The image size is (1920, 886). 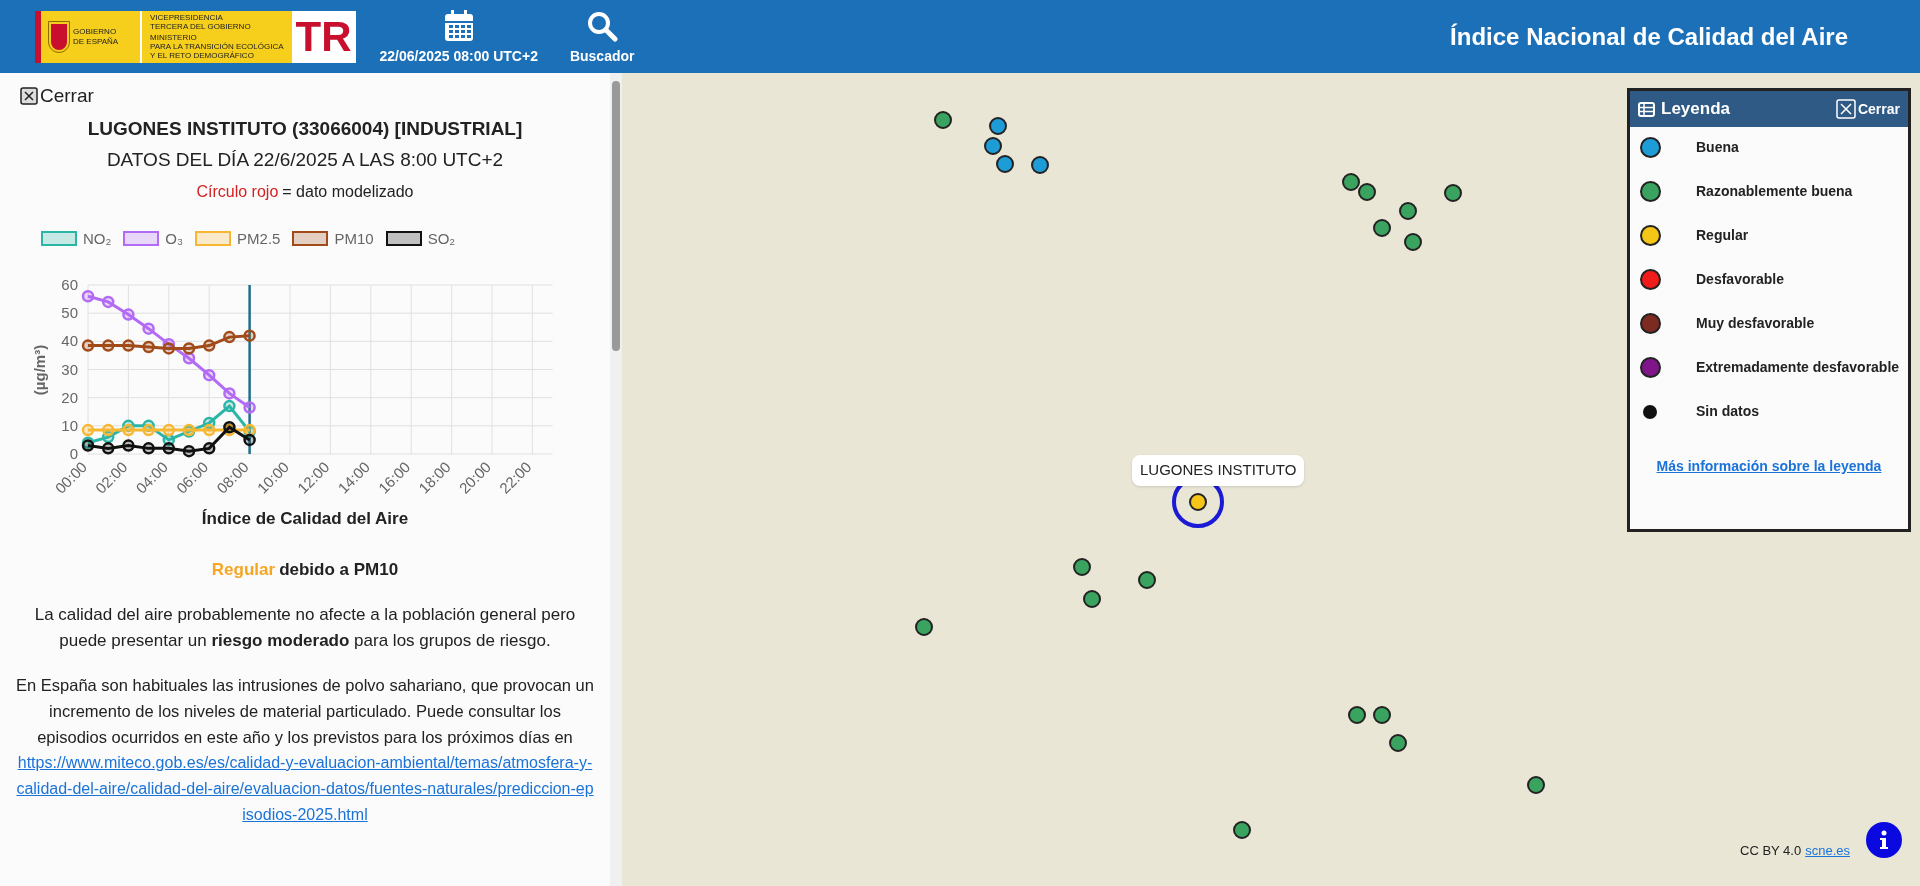 I want to click on status-reason: debido a PM10, so click(x=339, y=569).